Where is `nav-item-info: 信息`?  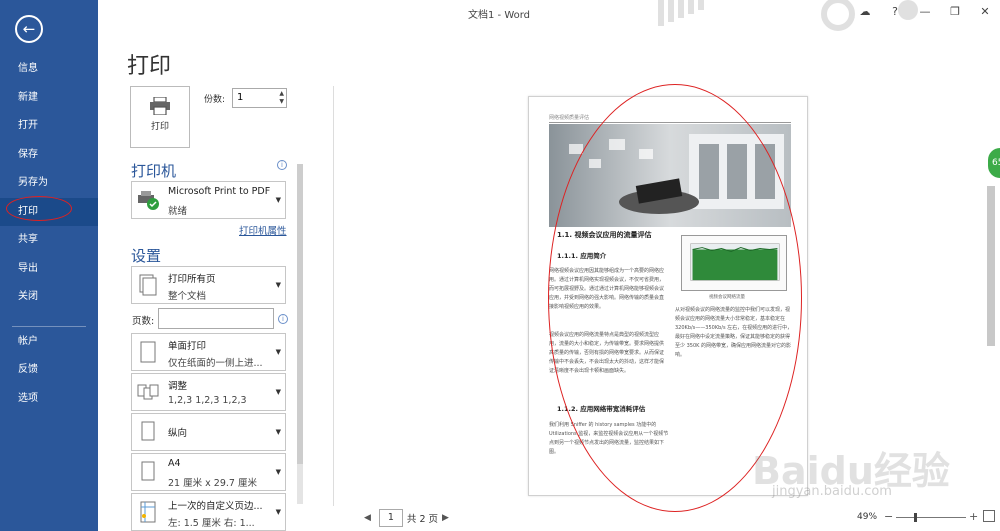
nav-item-info: 信息 is located at coordinates (49, 69).